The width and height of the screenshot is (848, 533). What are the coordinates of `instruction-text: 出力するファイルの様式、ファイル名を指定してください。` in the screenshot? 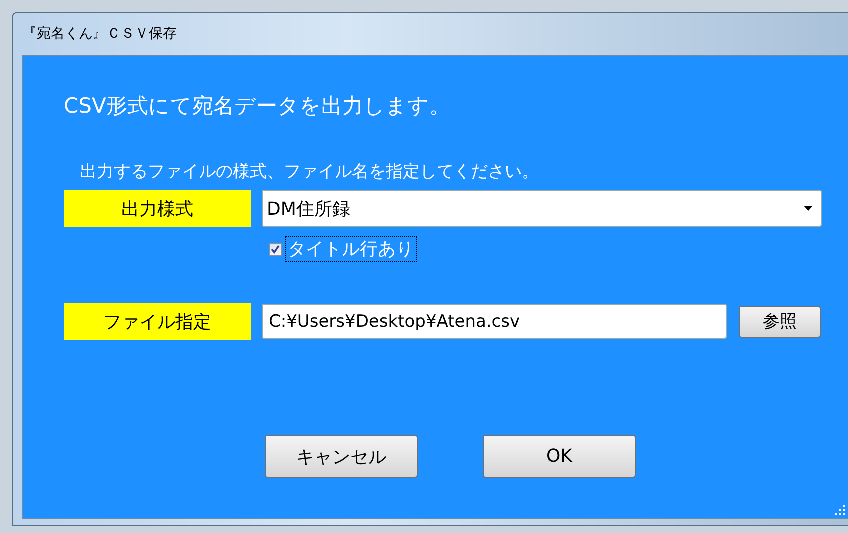 It's located at (310, 171).